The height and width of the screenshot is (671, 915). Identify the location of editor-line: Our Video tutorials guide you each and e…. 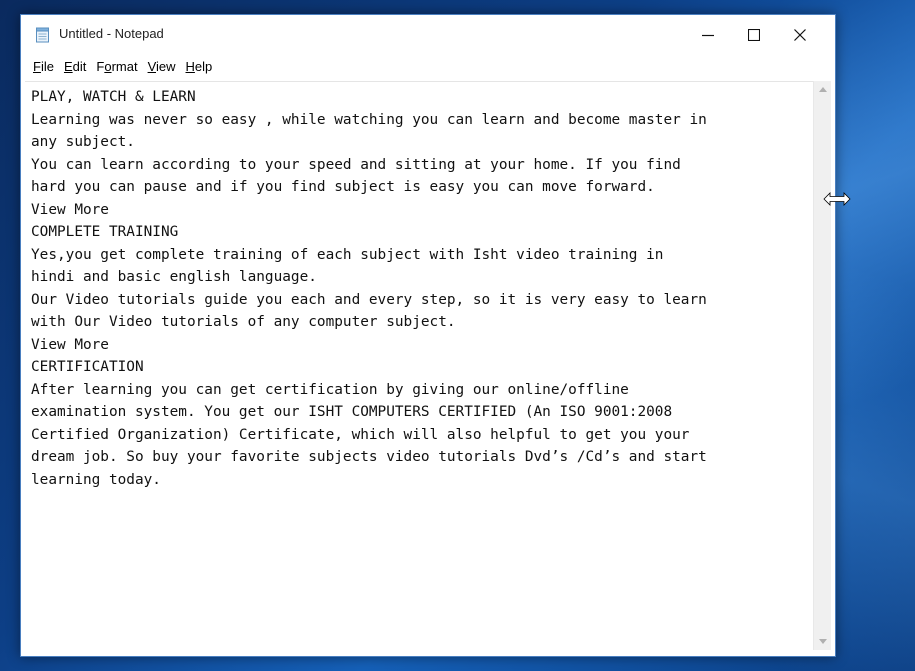
(369, 299).